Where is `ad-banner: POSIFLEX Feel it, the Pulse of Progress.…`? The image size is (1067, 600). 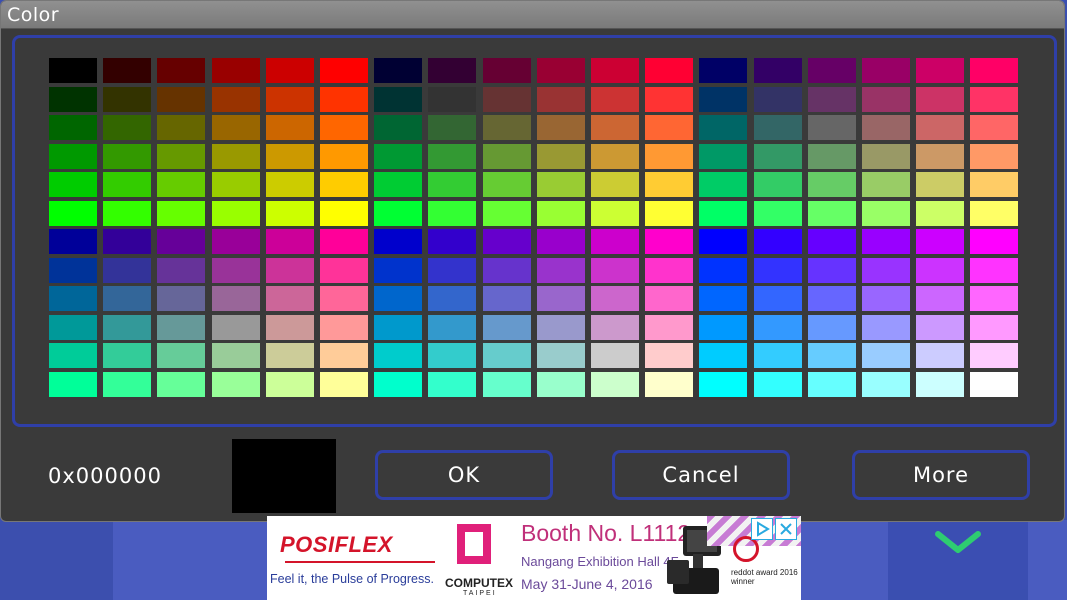 ad-banner: POSIFLEX Feel it, the Pulse of Progress.… is located at coordinates (534, 558).